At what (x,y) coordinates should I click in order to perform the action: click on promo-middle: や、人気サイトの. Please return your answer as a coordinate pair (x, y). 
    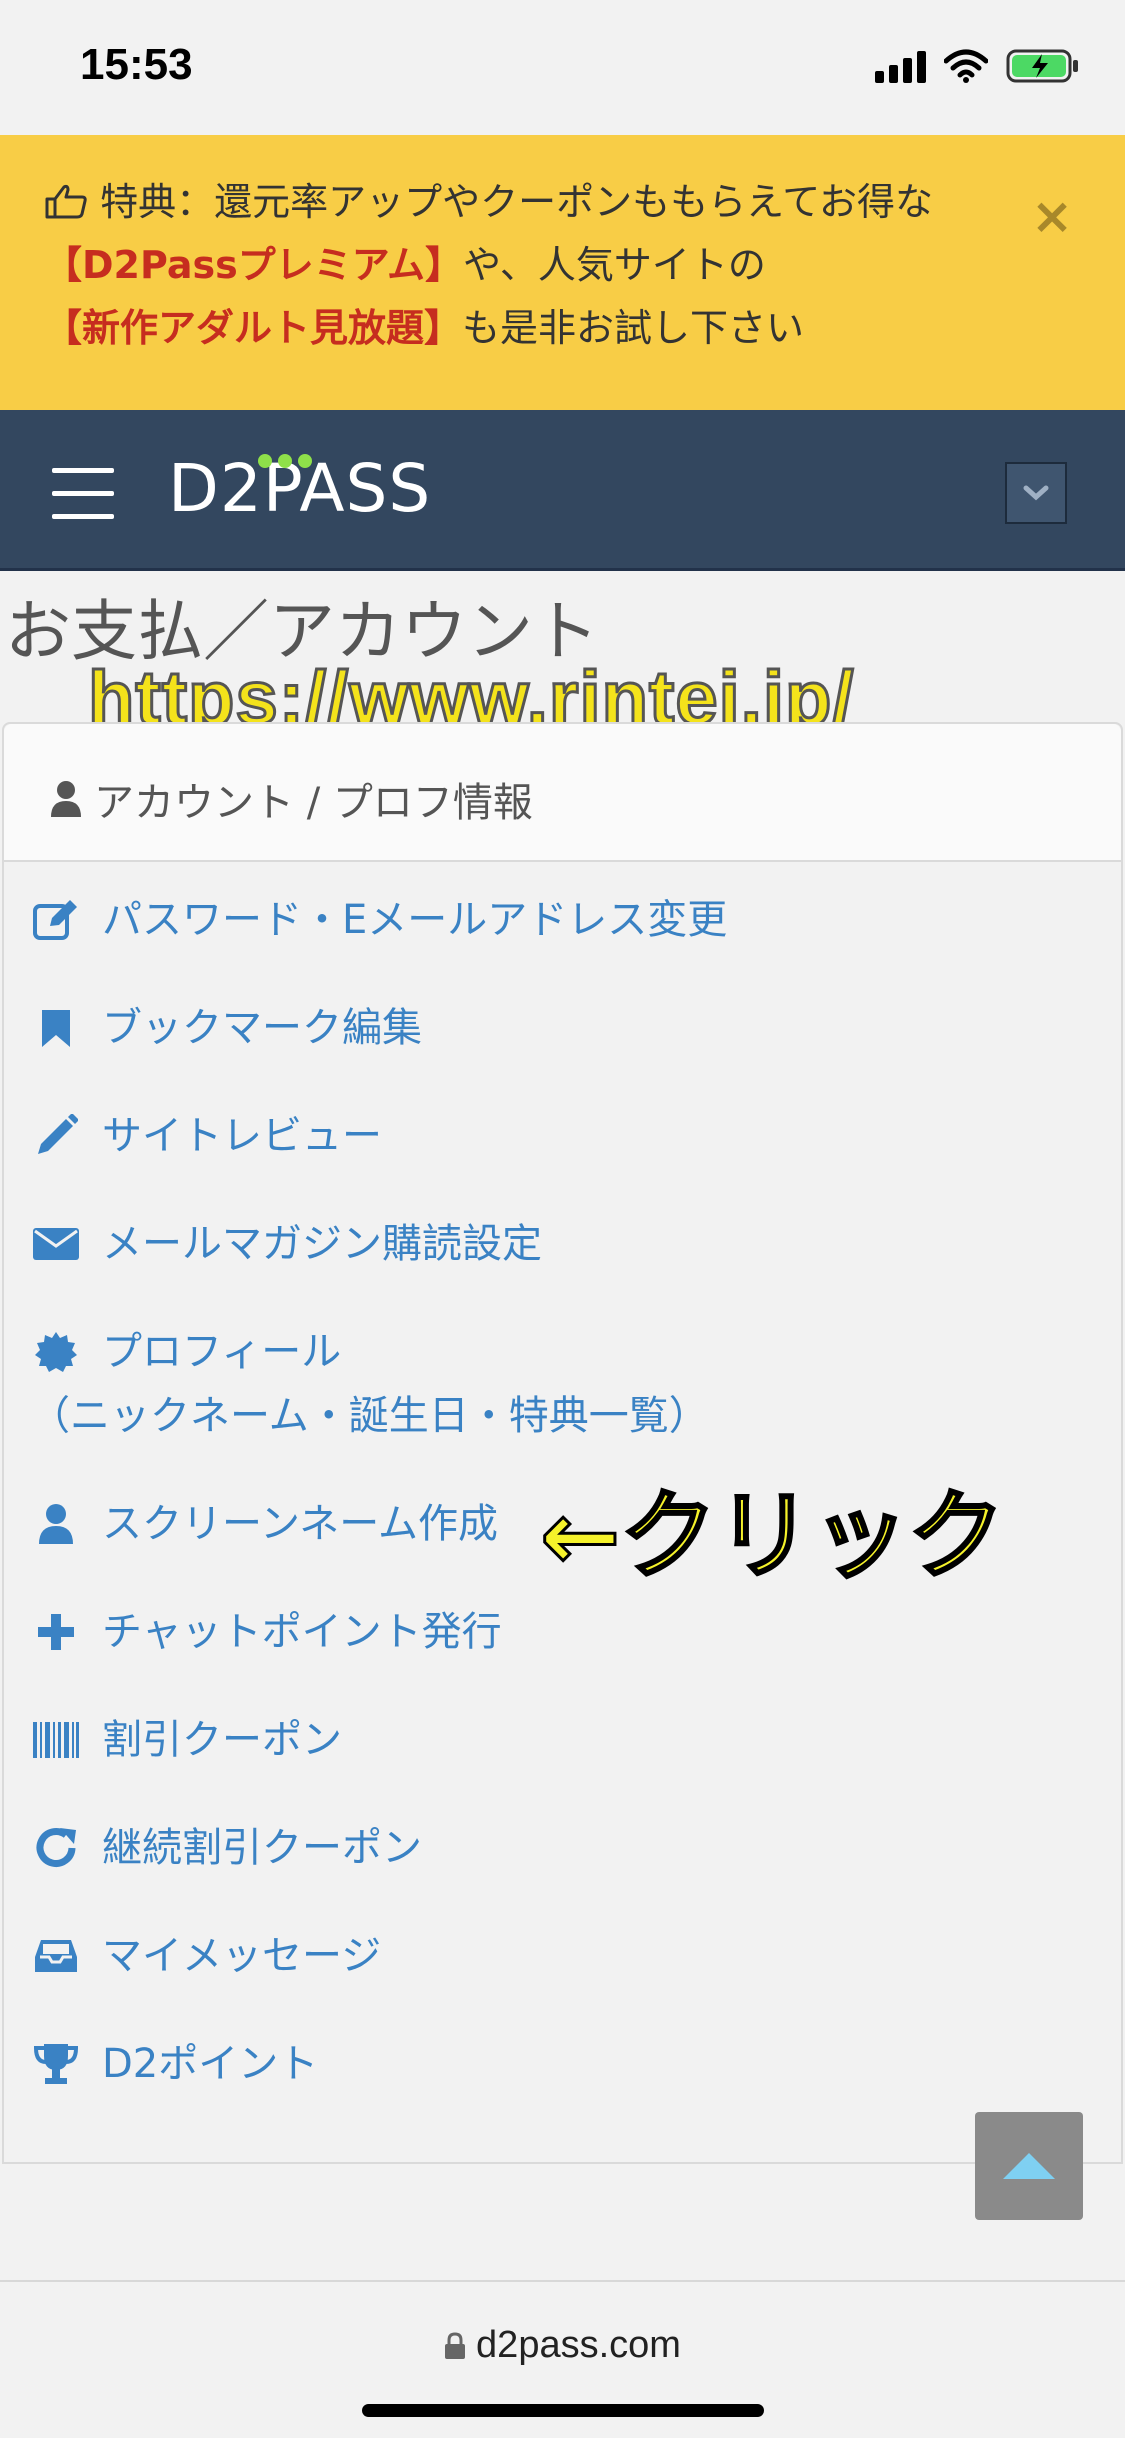
    Looking at the image, I should click on (614, 265).